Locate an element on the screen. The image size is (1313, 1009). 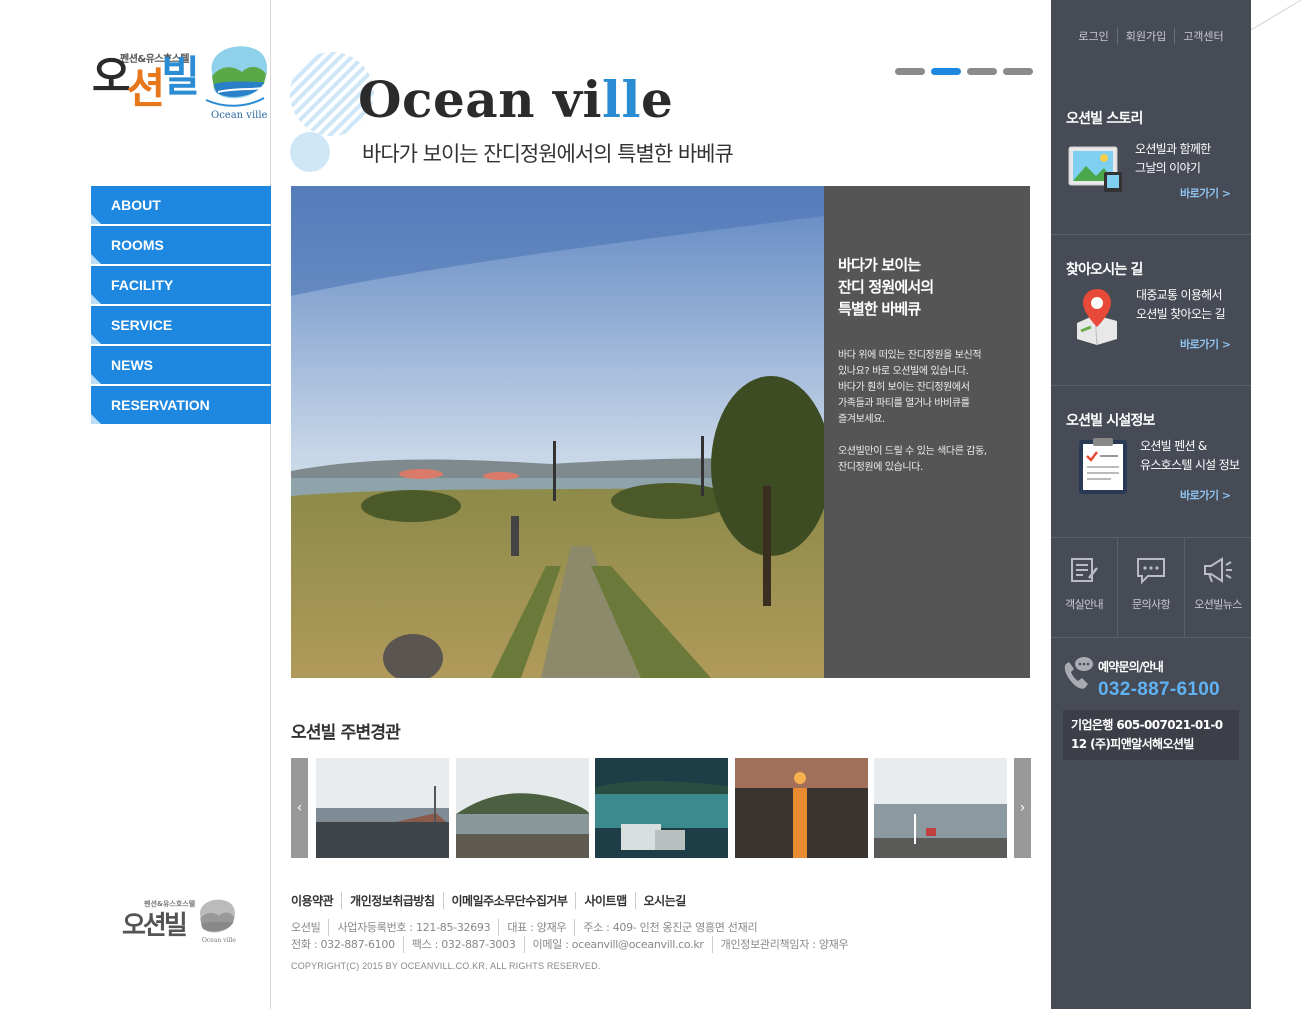
quick-room-info: 객실안내 is located at coordinates (1084, 587).